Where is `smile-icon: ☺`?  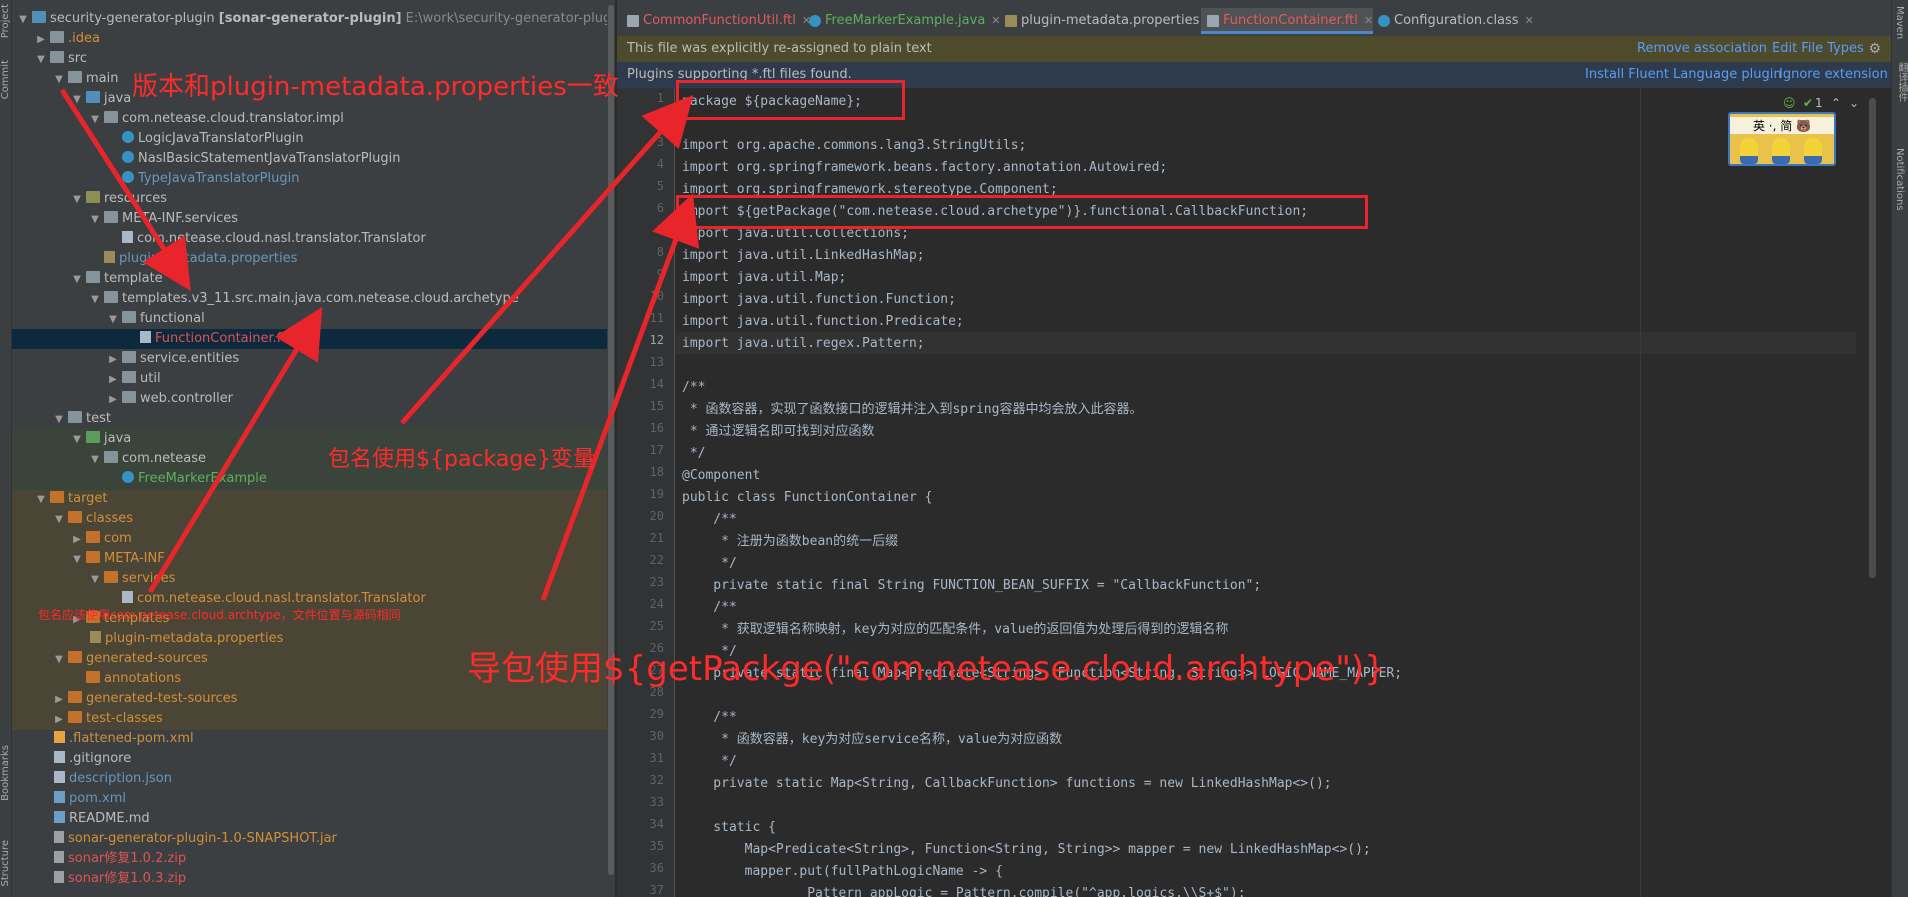 smile-icon: ☺ is located at coordinates (1789, 103).